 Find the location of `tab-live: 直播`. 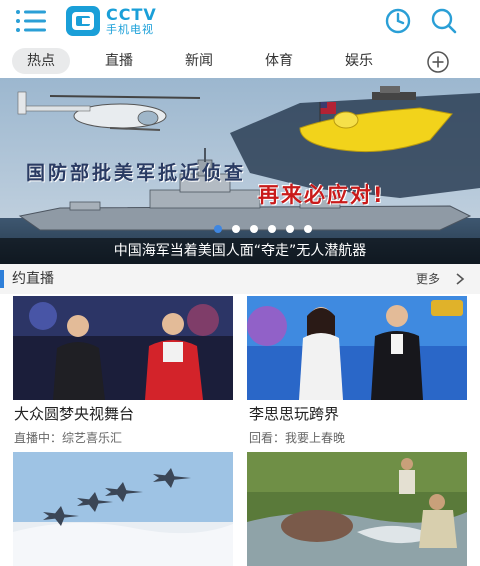

tab-live: 直播 is located at coordinates (119, 61).